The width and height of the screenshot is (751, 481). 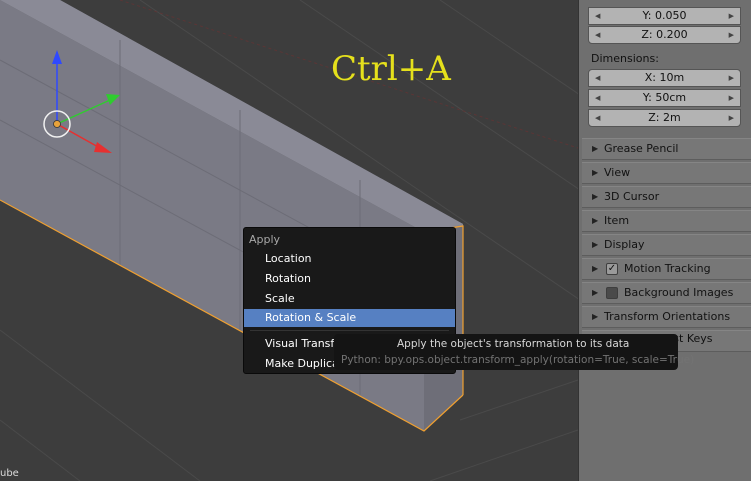 I want to click on section-label: 3D Cursor, so click(x=632, y=196).